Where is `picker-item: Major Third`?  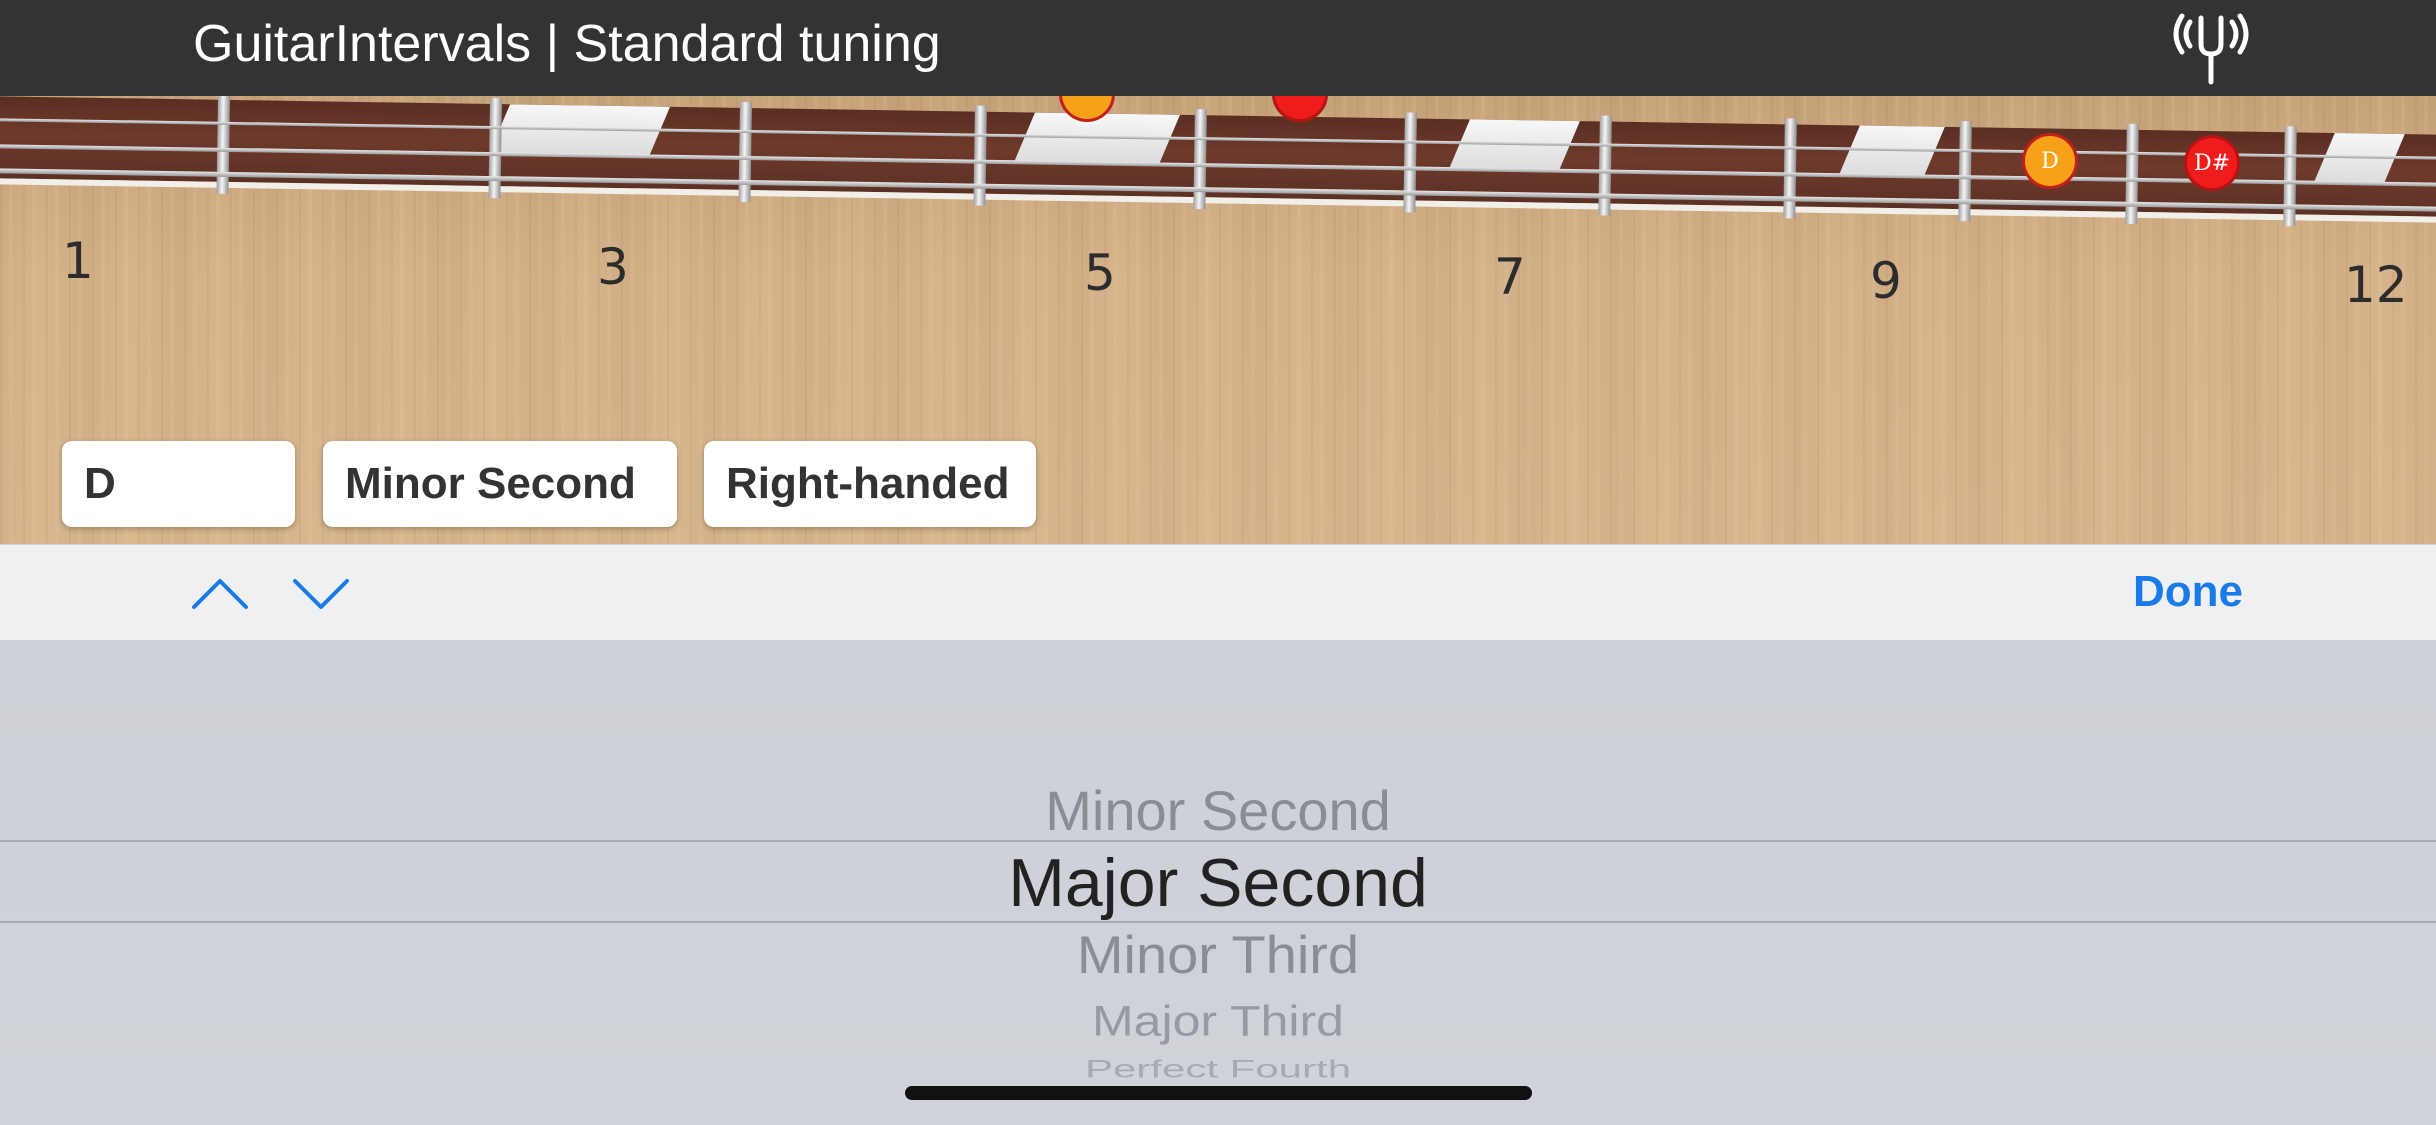 picker-item: Major Third is located at coordinates (1218, 1020).